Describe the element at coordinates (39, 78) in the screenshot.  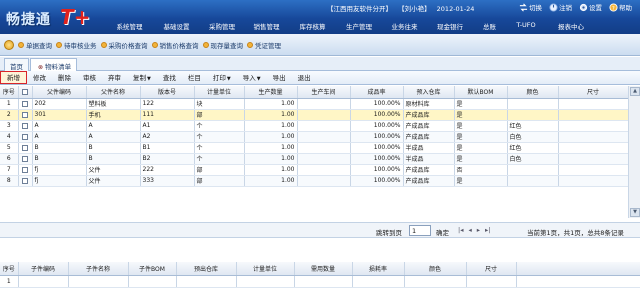
I see `edit-button: 修改` at that location.